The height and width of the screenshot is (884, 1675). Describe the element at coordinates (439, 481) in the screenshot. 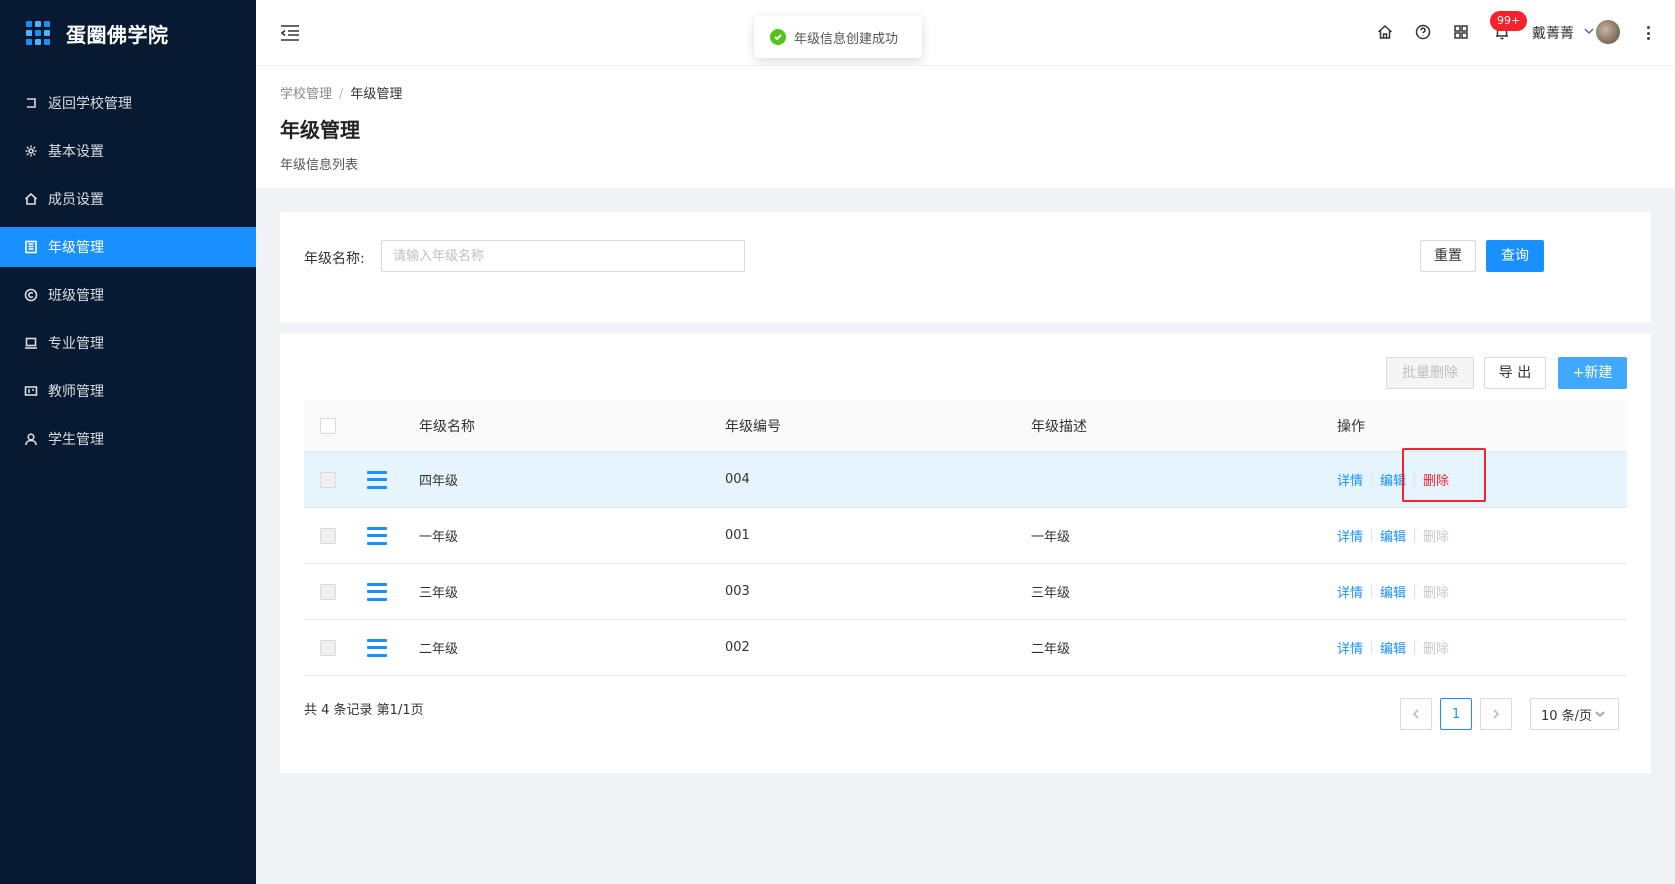

I see `cell-grade-name: 四年级` at that location.